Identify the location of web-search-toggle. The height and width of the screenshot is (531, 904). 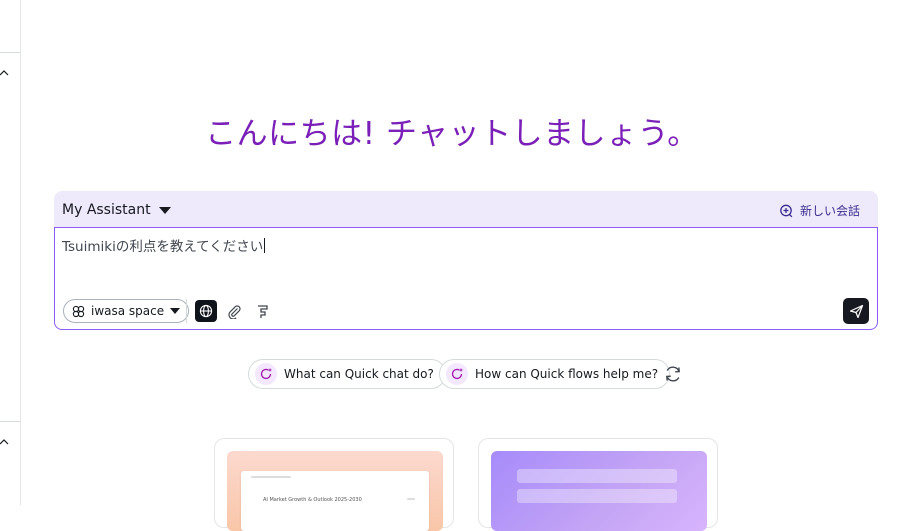
(206, 311).